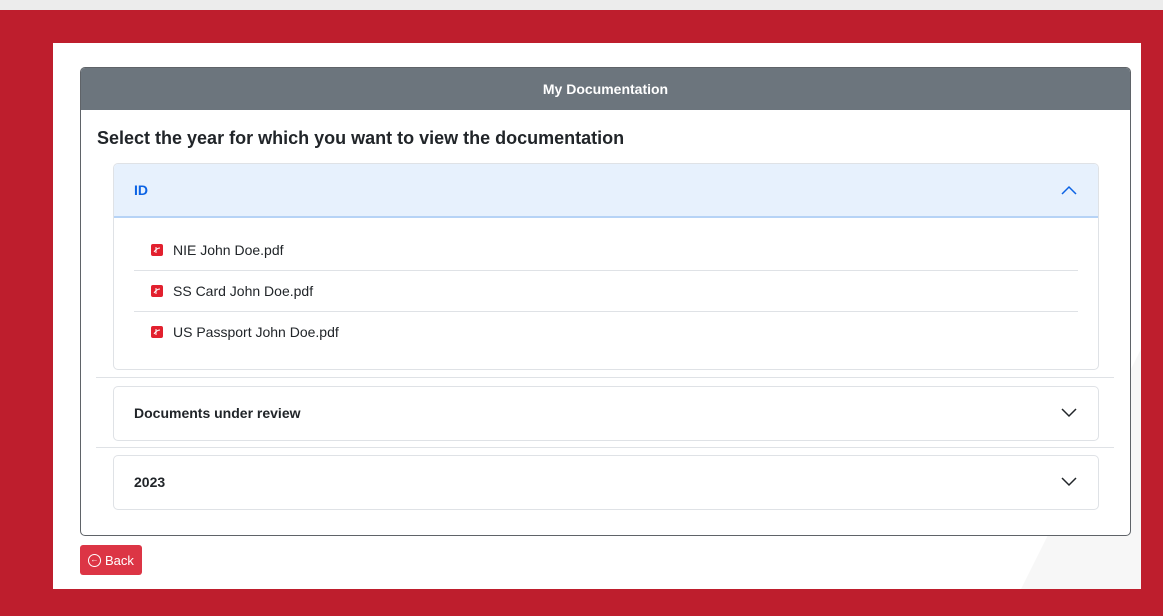  I want to click on accordion-header-2023: 2023, so click(606, 481).